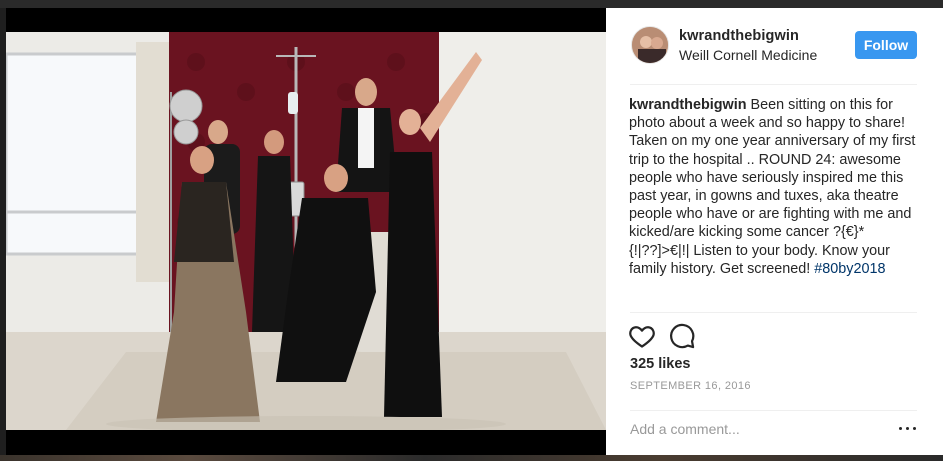 The image size is (943, 461). What do you see at coordinates (650, 45) in the screenshot?
I see `profile-photo-icon` at bounding box center [650, 45].